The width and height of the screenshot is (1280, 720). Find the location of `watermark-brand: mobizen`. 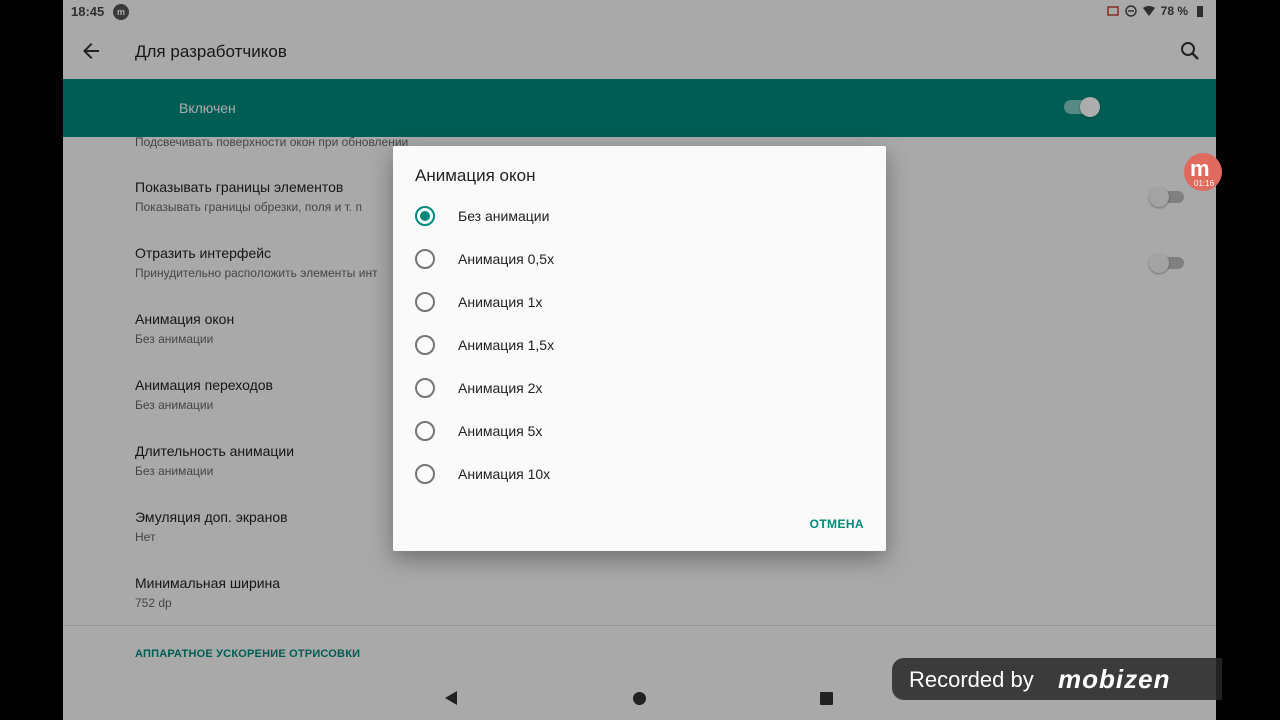

watermark-brand: mobizen is located at coordinates (1114, 679).